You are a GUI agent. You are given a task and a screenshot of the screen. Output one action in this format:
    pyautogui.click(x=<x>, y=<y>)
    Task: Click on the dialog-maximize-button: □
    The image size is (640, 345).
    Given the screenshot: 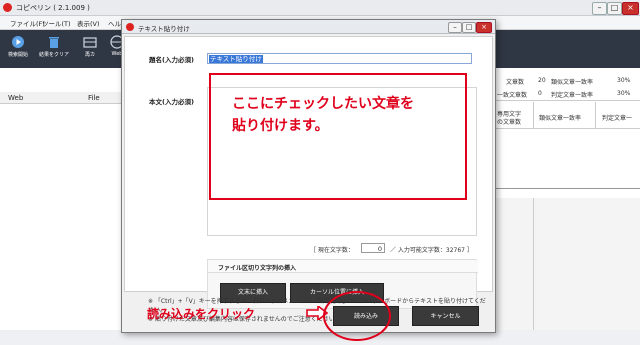 What is the action you would take?
    pyautogui.click(x=469, y=27)
    